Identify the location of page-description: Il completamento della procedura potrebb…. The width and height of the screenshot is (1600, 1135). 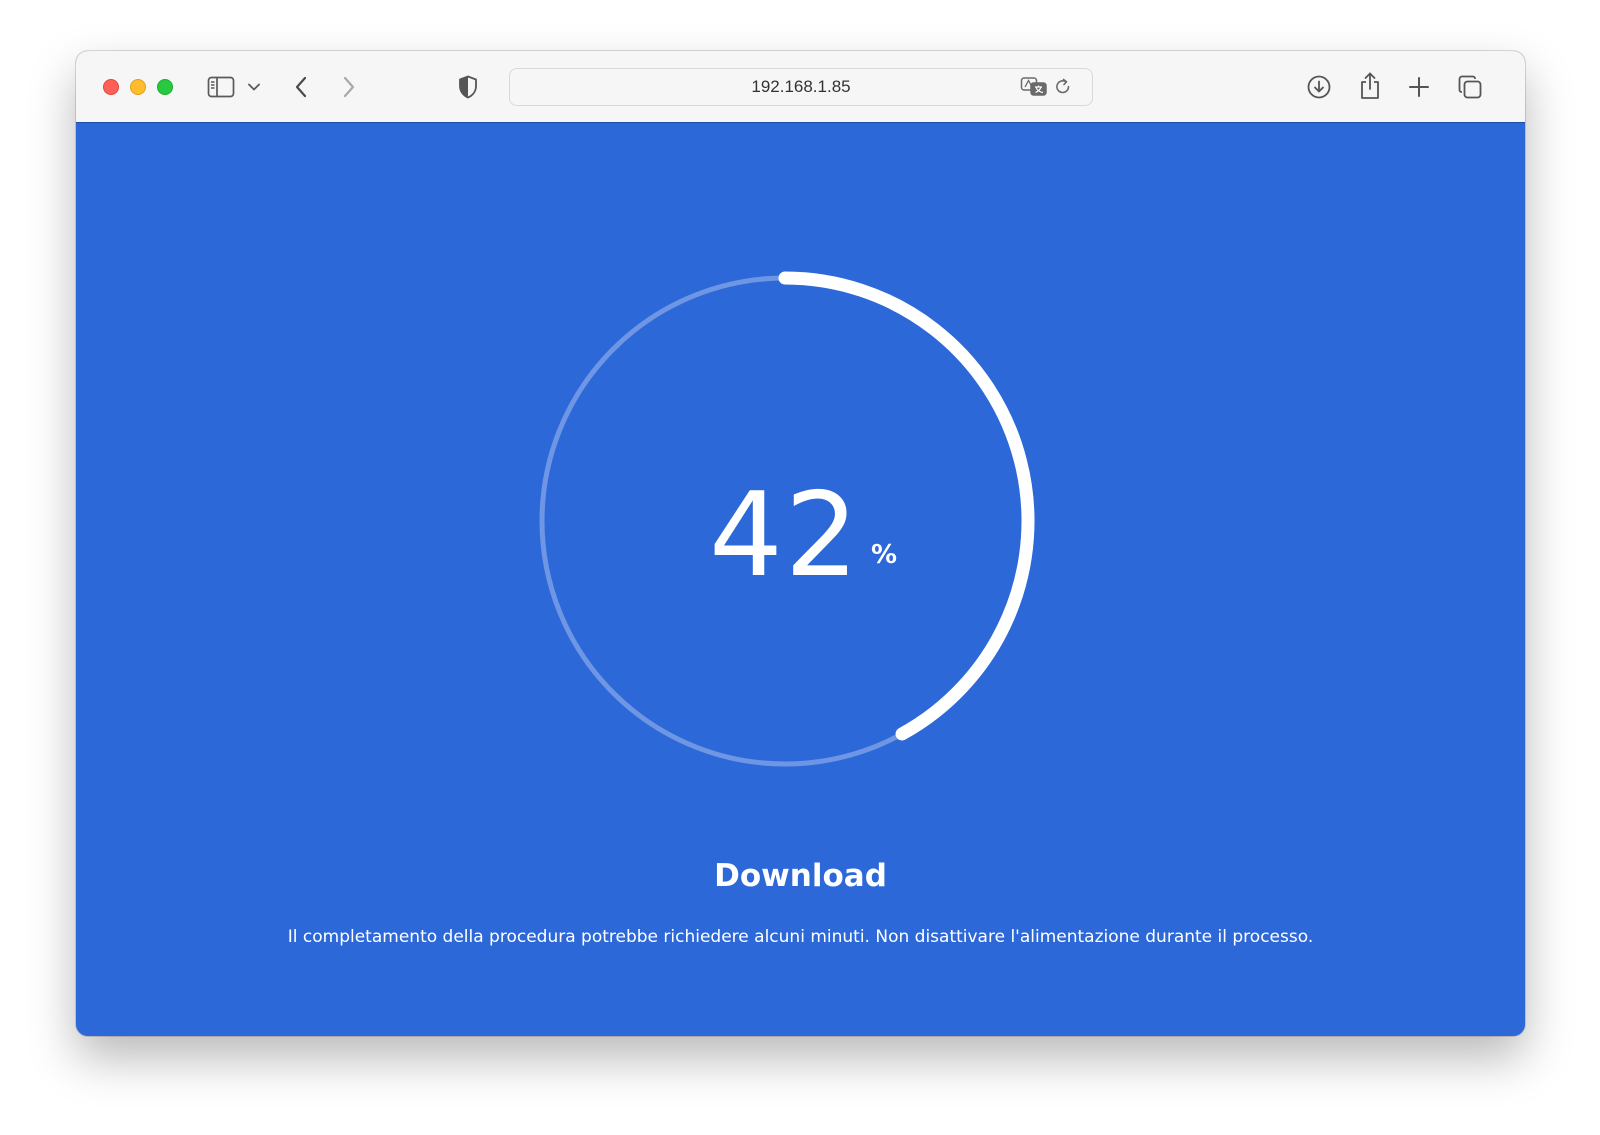
(800, 937).